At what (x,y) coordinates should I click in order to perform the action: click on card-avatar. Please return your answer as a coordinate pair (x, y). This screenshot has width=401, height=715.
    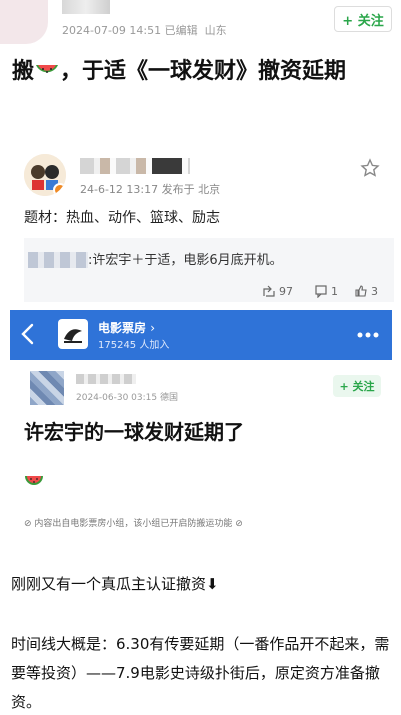
    Looking at the image, I should click on (45, 175).